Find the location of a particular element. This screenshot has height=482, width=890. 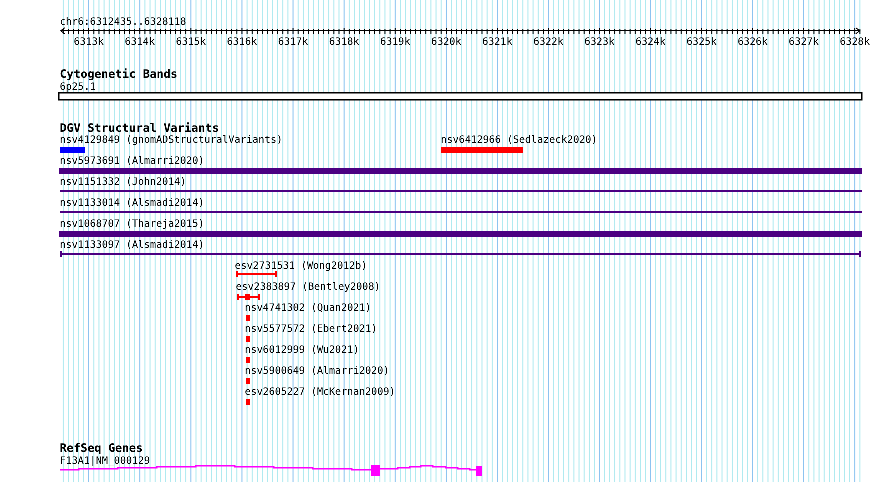

ruler-tick-label: 6326k is located at coordinates (753, 42).